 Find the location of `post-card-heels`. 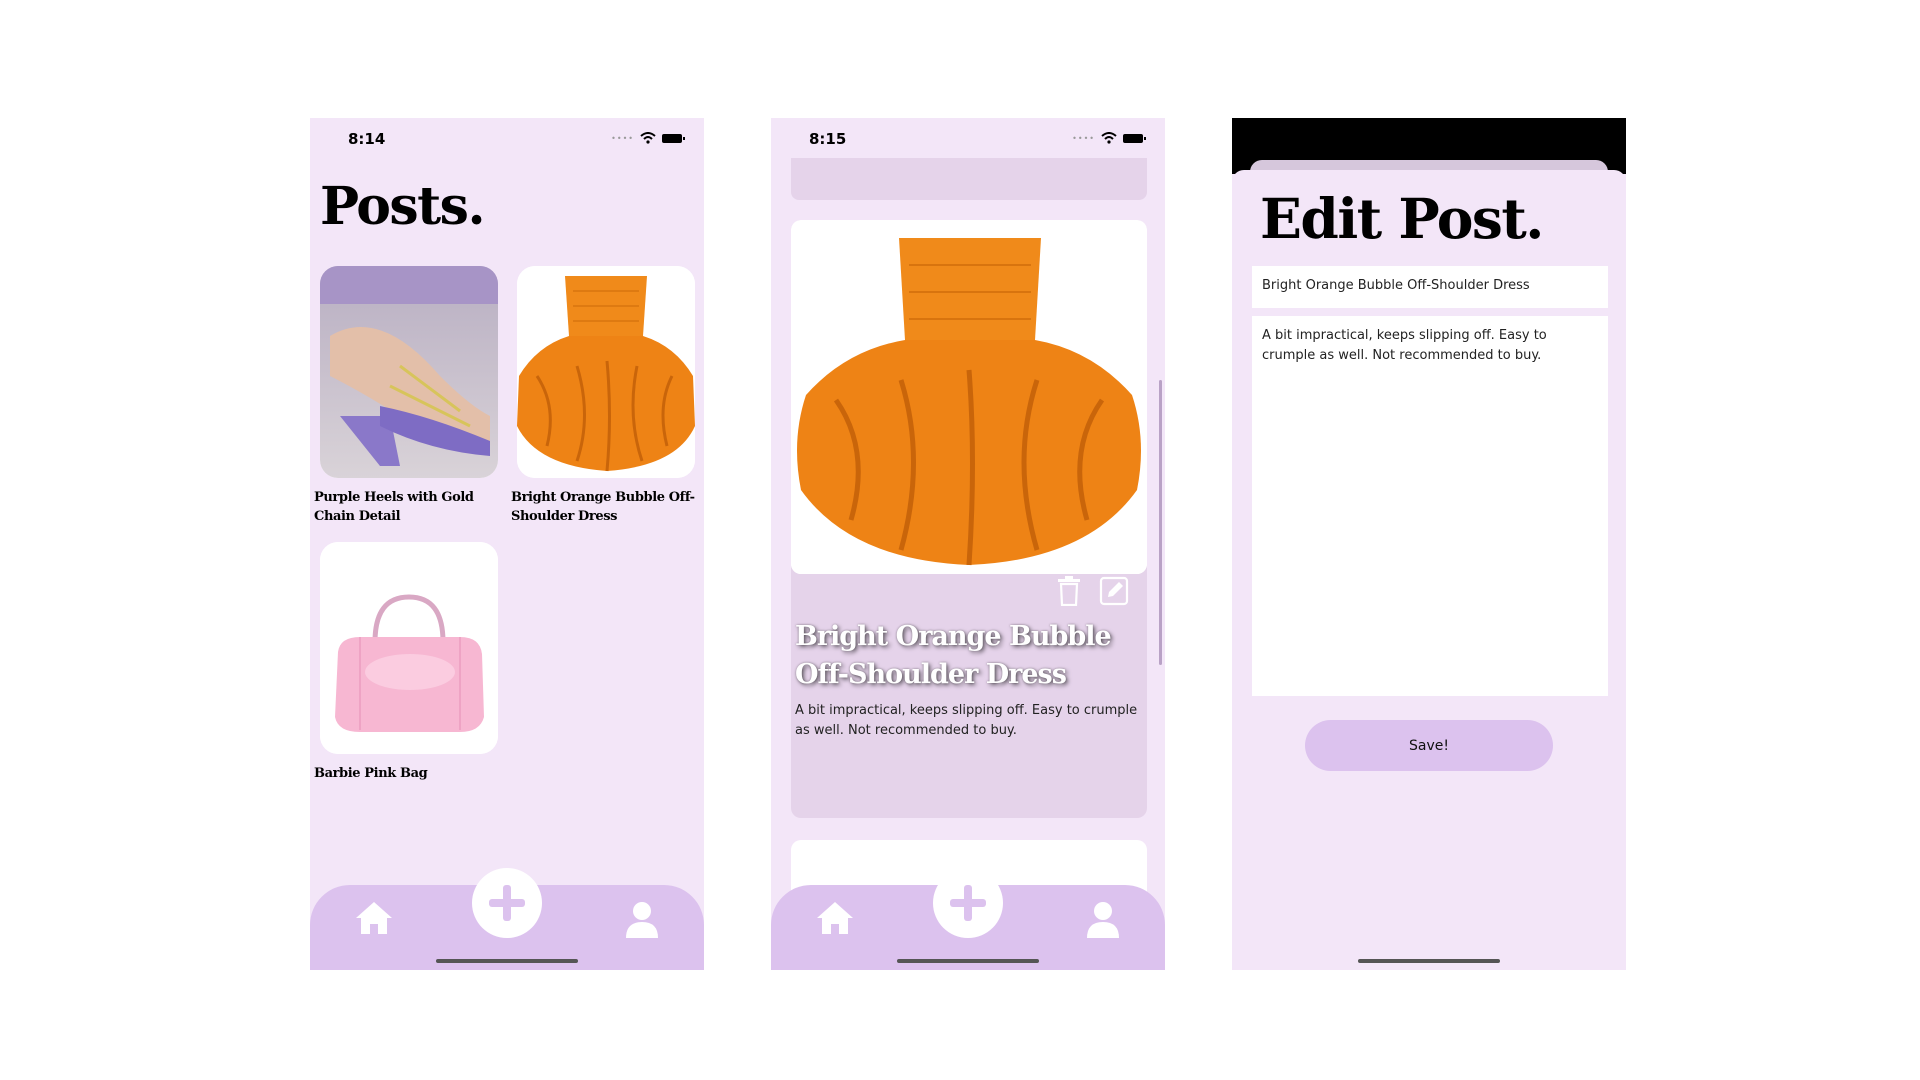

post-card-heels is located at coordinates (409, 372).